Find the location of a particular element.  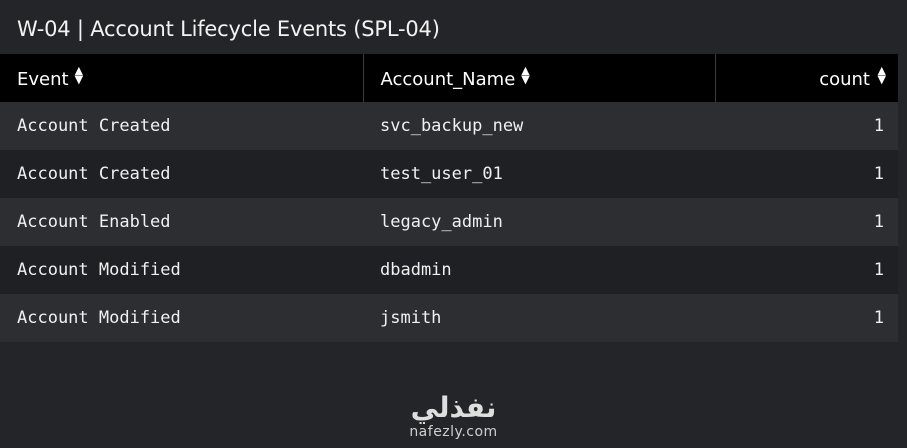

table-header-row: Event ▲ ▼ Account_Name ▲ ▼ count ▲ ▼ is located at coordinates (449, 78).